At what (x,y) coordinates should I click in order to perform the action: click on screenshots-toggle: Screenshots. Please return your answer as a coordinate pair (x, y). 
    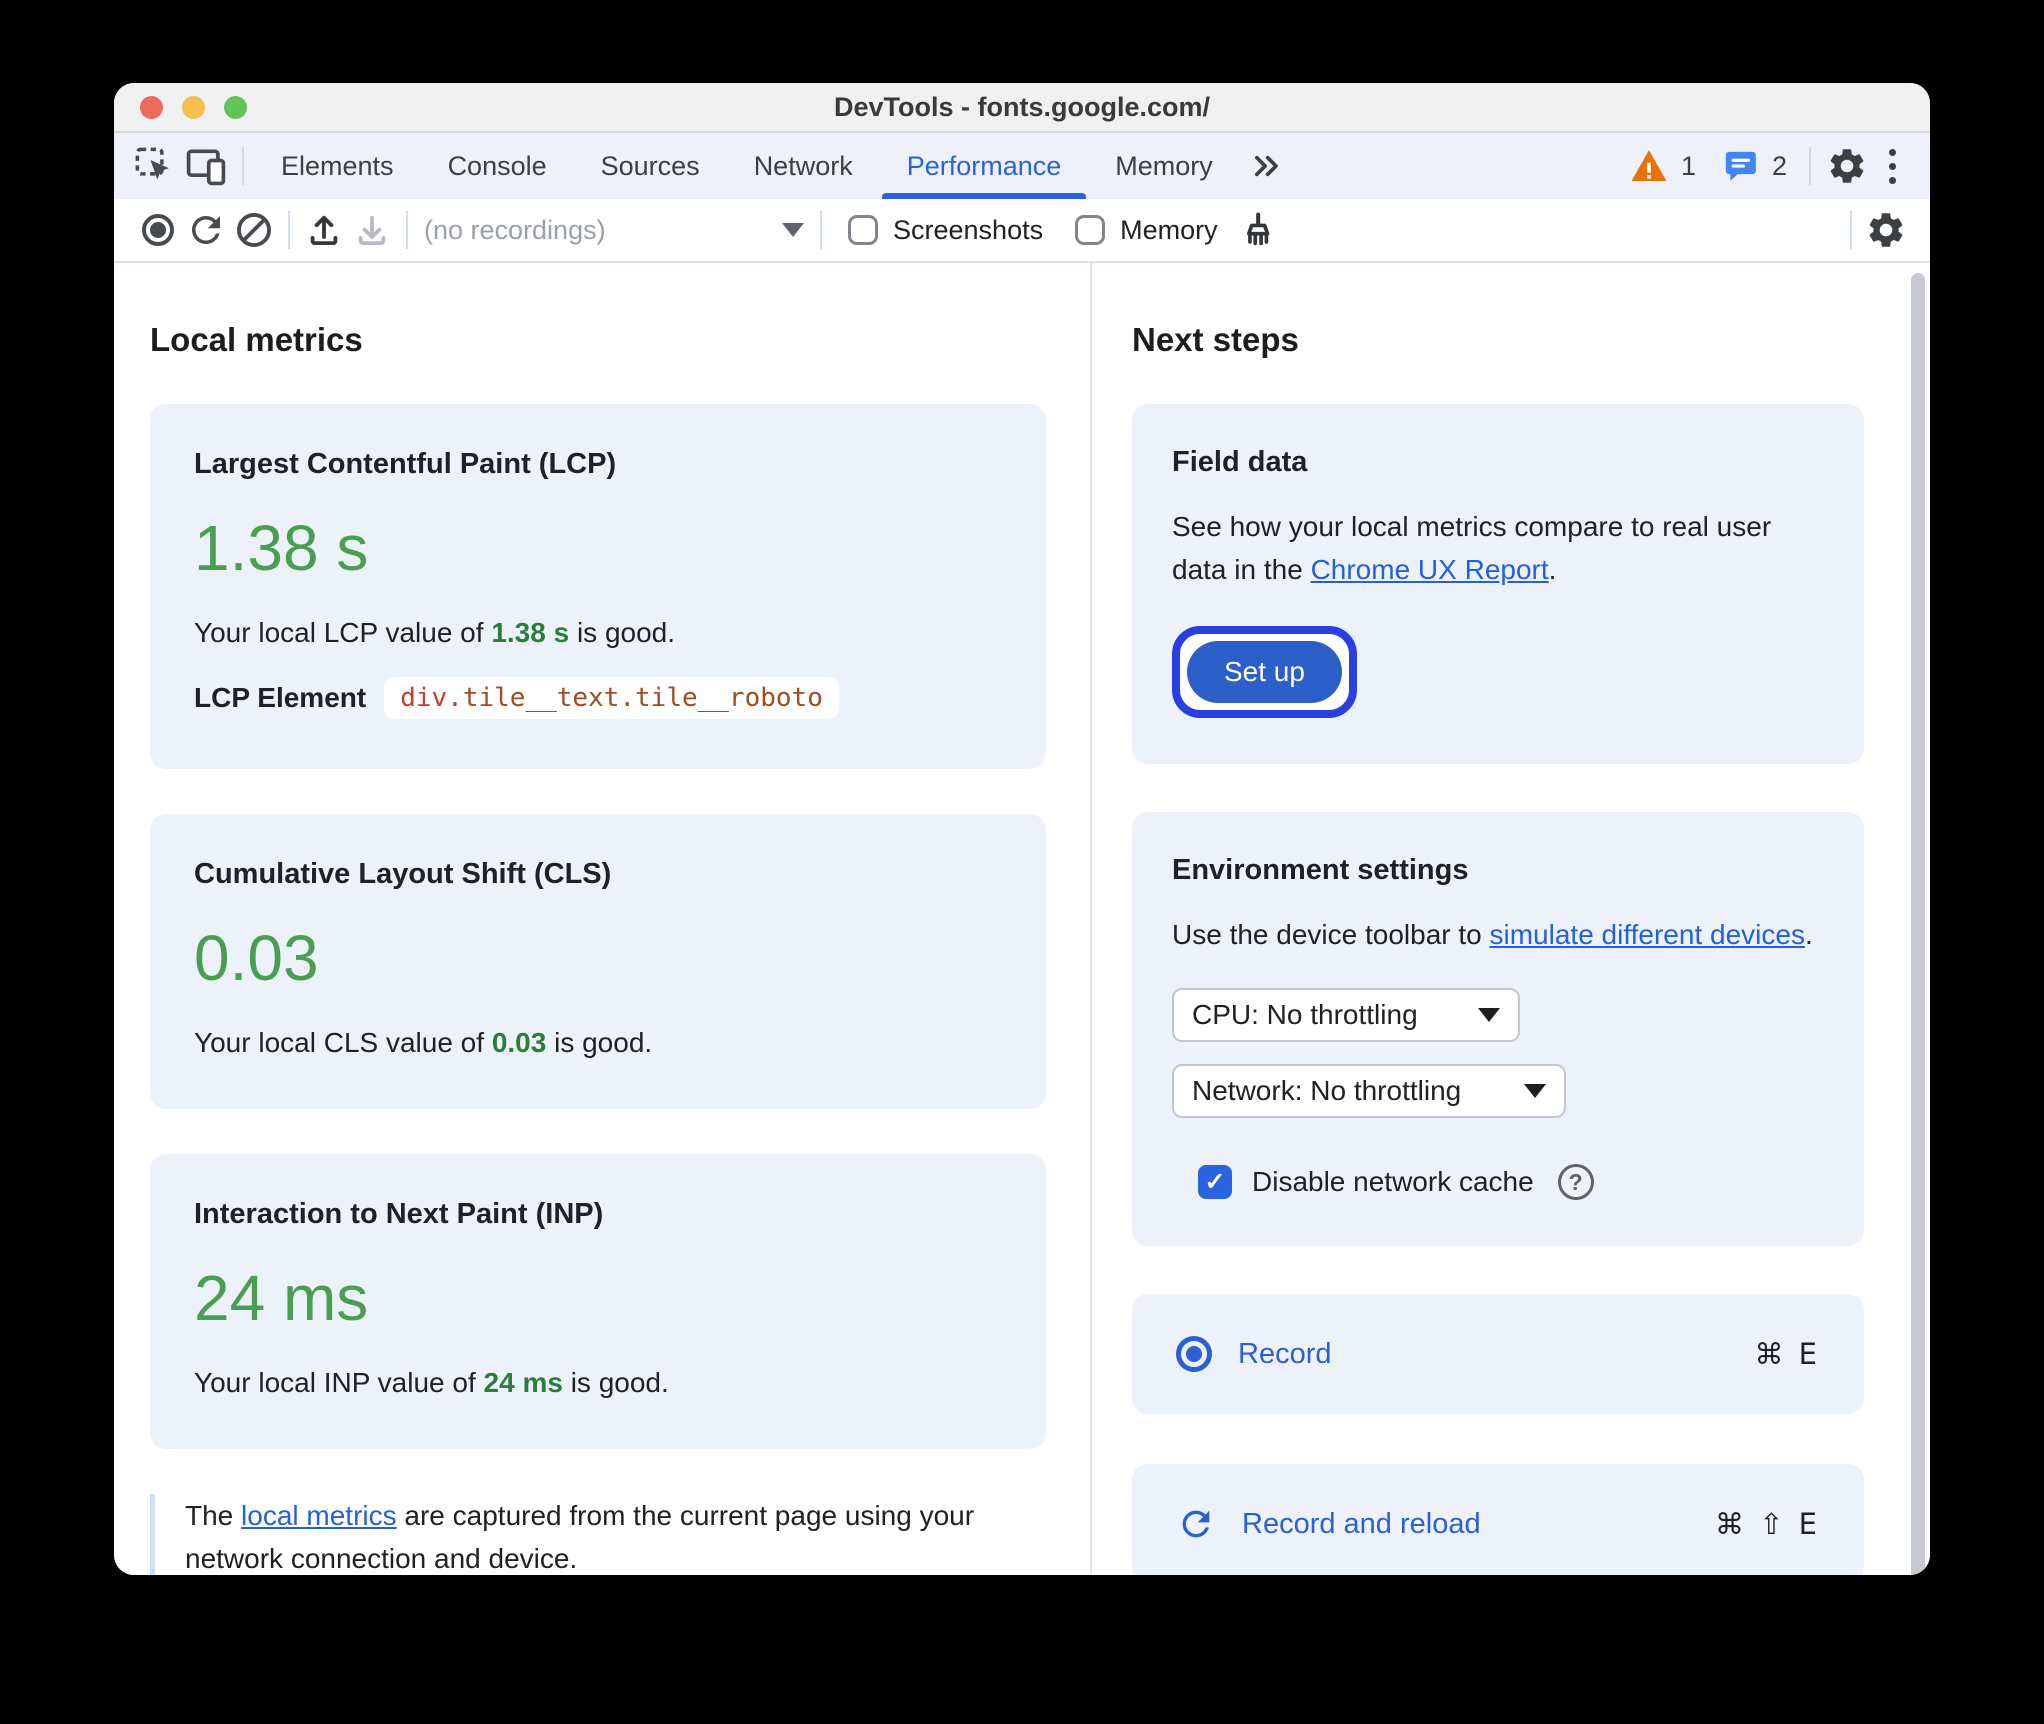
    Looking at the image, I should click on (945, 230).